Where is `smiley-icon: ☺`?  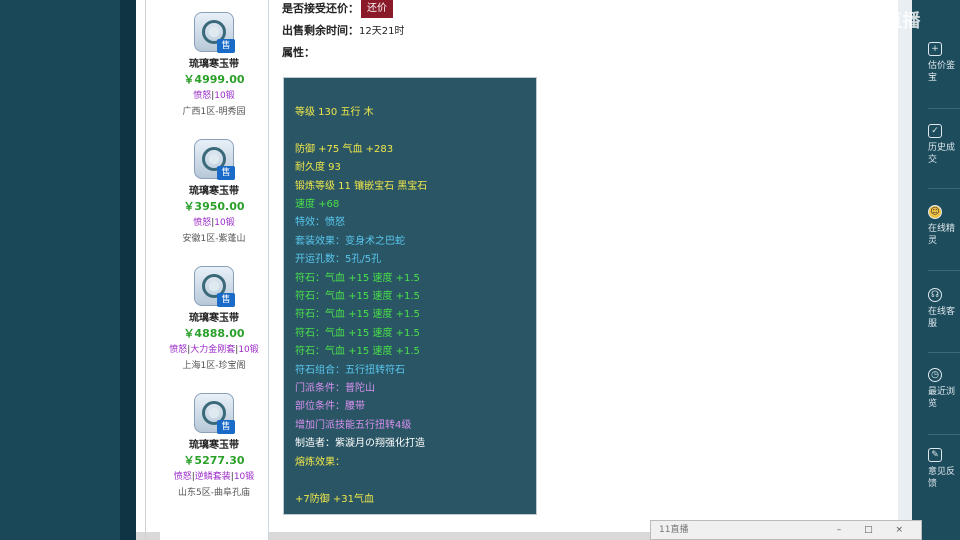
smiley-icon: ☺ is located at coordinates (935, 212).